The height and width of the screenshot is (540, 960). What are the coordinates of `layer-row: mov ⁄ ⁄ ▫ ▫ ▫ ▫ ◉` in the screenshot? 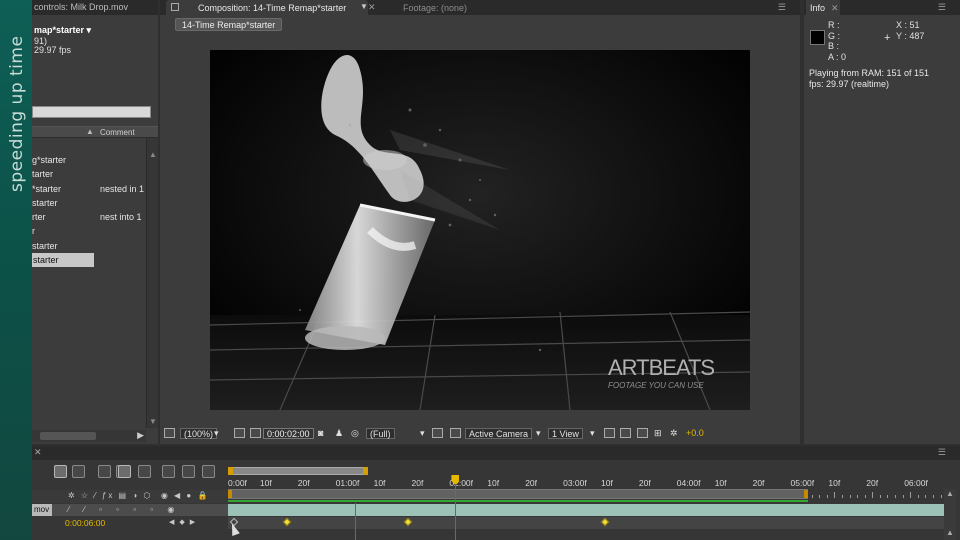 It's located at (130, 510).